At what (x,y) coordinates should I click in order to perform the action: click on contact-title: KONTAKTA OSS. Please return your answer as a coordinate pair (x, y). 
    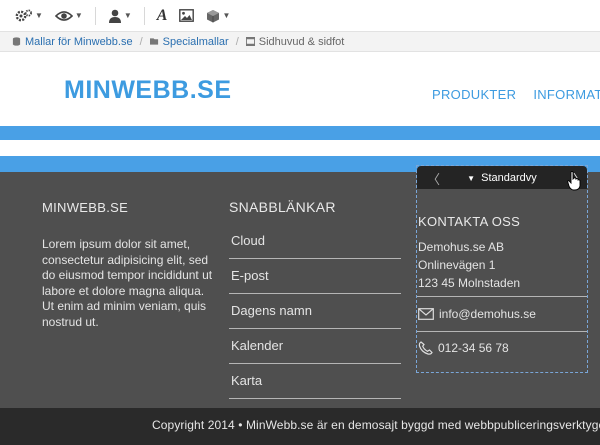
    Looking at the image, I should click on (469, 221).